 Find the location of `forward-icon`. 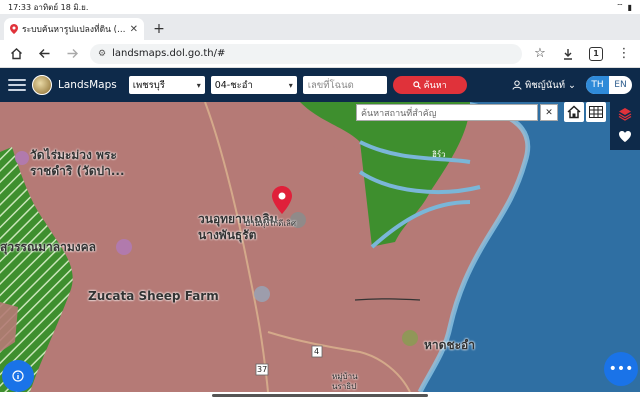

forward-icon is located at coordinates (72, 54).